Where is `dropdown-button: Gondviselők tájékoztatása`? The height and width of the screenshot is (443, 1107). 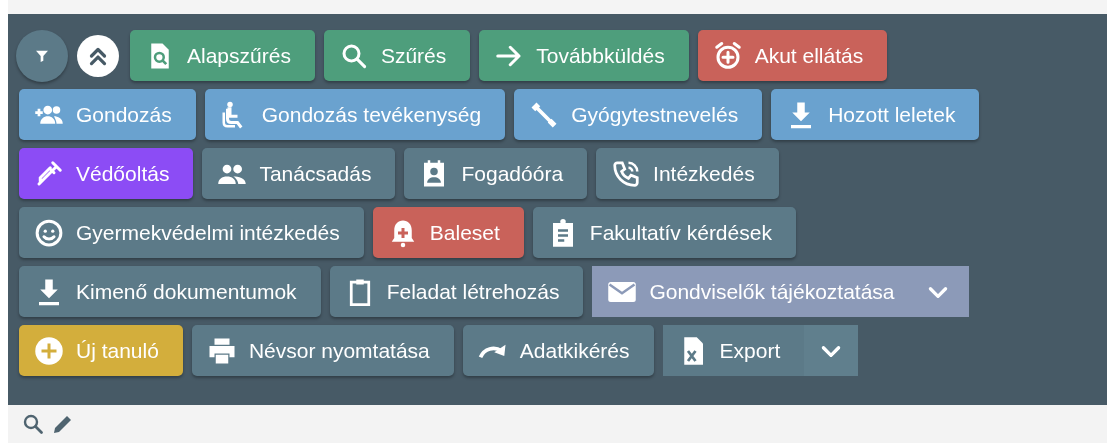 dropdown-button: Gondviselők tájékoztatása is located at coordinates (780, 291).